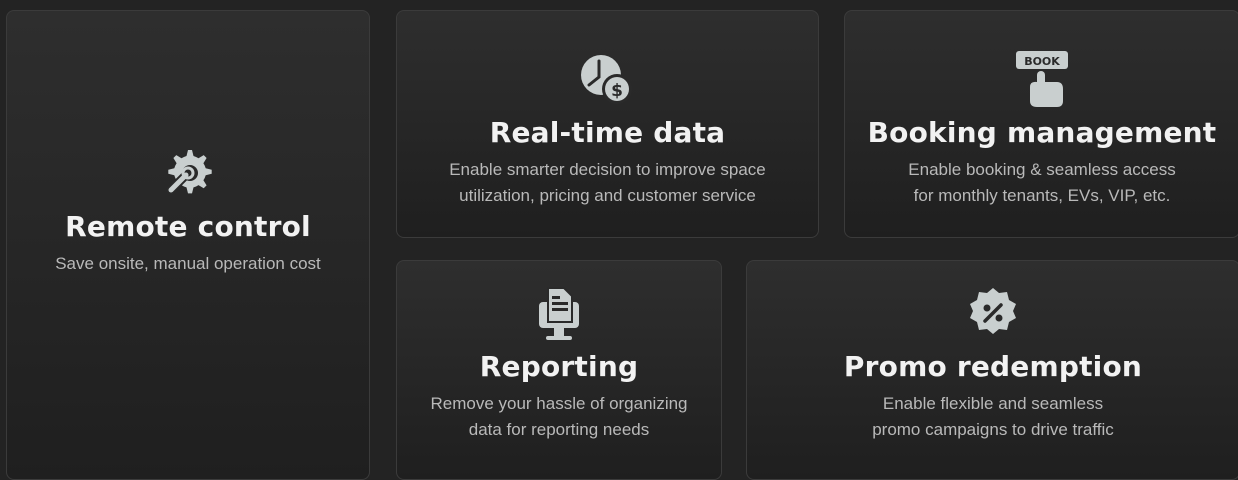 Image resolution: width=1238 pixels, height=480 pixels. What do you see at coordinates (1042, 132) in the screenshot?
I see `card-title: Booking management` at bounding box center [1042, 132].